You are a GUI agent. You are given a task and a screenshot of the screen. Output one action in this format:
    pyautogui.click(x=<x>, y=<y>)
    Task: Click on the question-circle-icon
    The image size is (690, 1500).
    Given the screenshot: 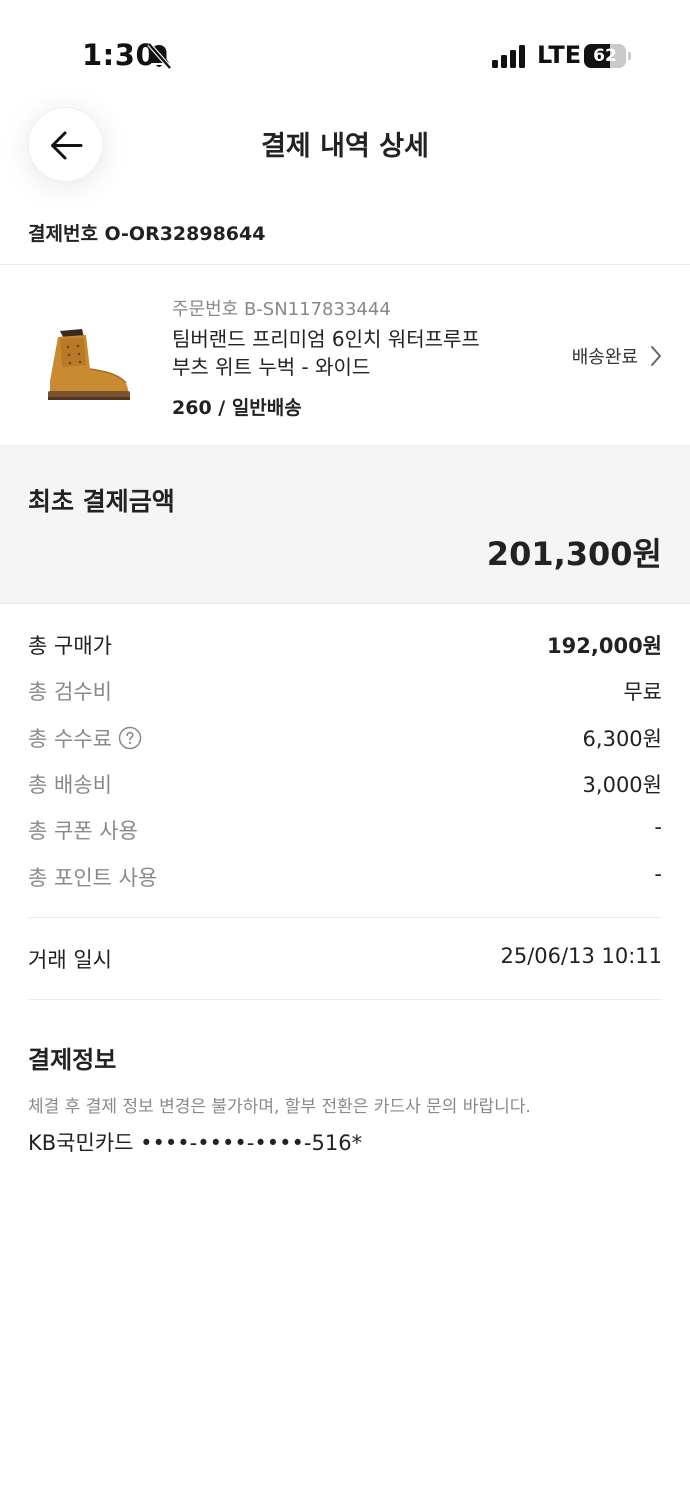 What is the action you would take?
    pyautogui.click(x=130, y=738)
    